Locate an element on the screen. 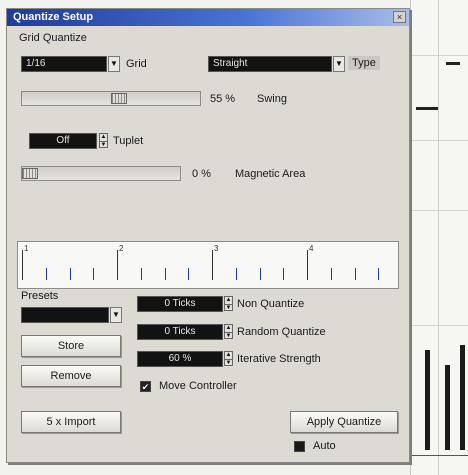 The width and height of the screenshot is (468, 475). magnetic-area-slider is located at coordinates (101, 173).